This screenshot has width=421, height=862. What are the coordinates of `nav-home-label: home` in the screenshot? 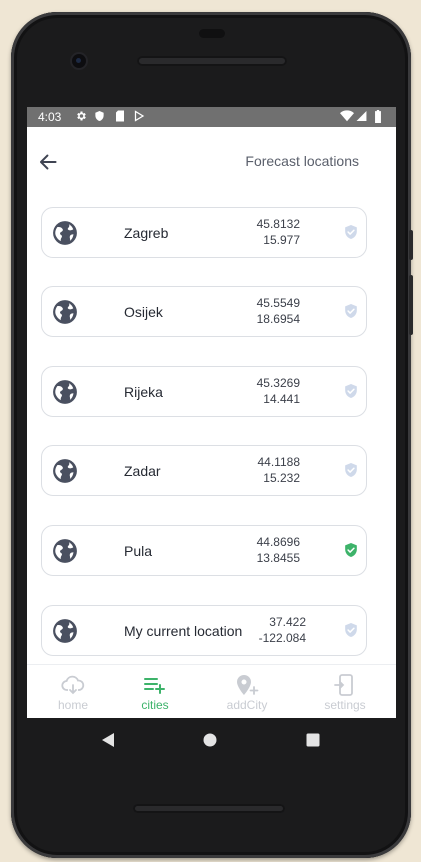 It's located at (73, 705).